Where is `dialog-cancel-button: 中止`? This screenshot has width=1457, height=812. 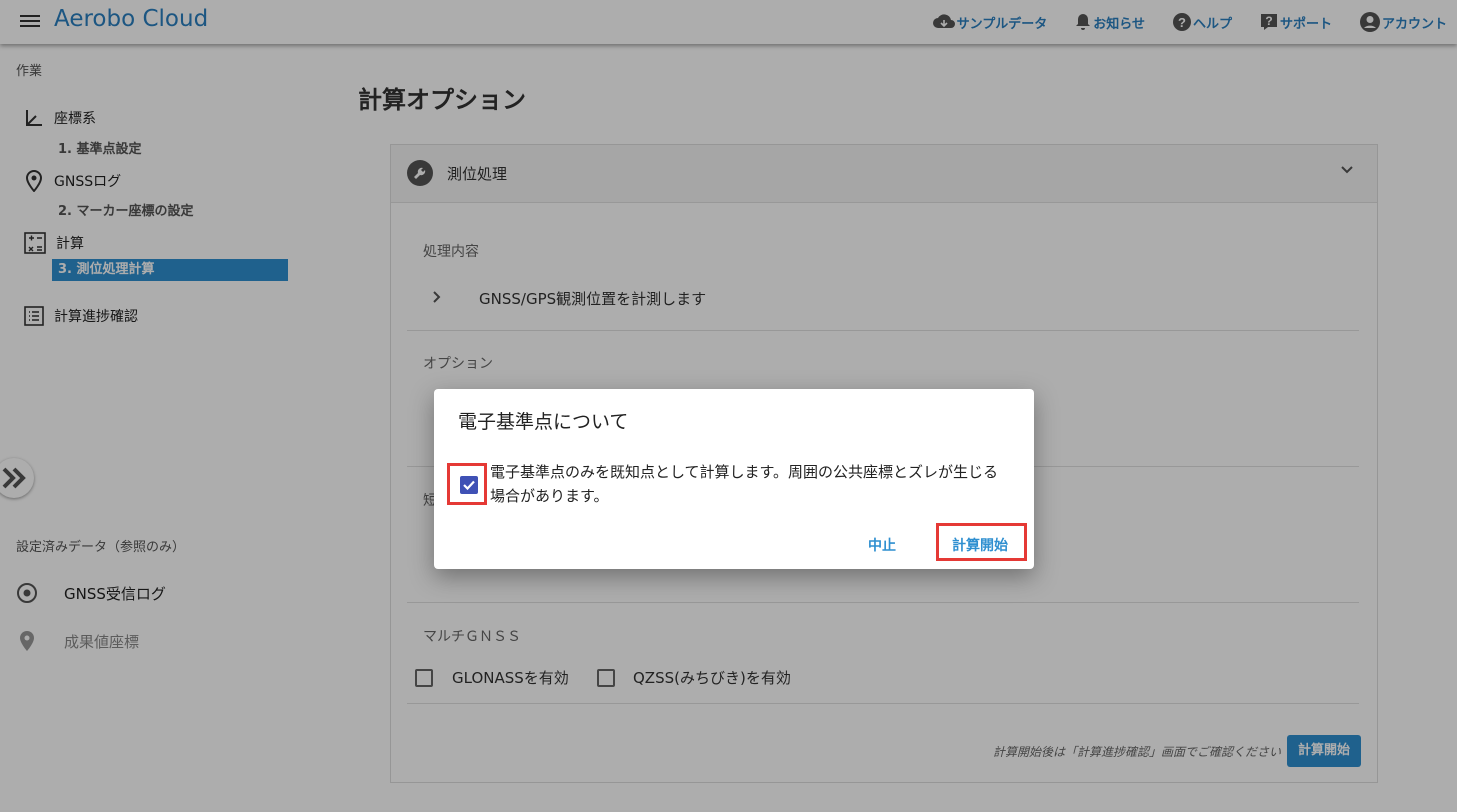 dialog-cancel-button: 中止 is located at coordinates (882, 545).